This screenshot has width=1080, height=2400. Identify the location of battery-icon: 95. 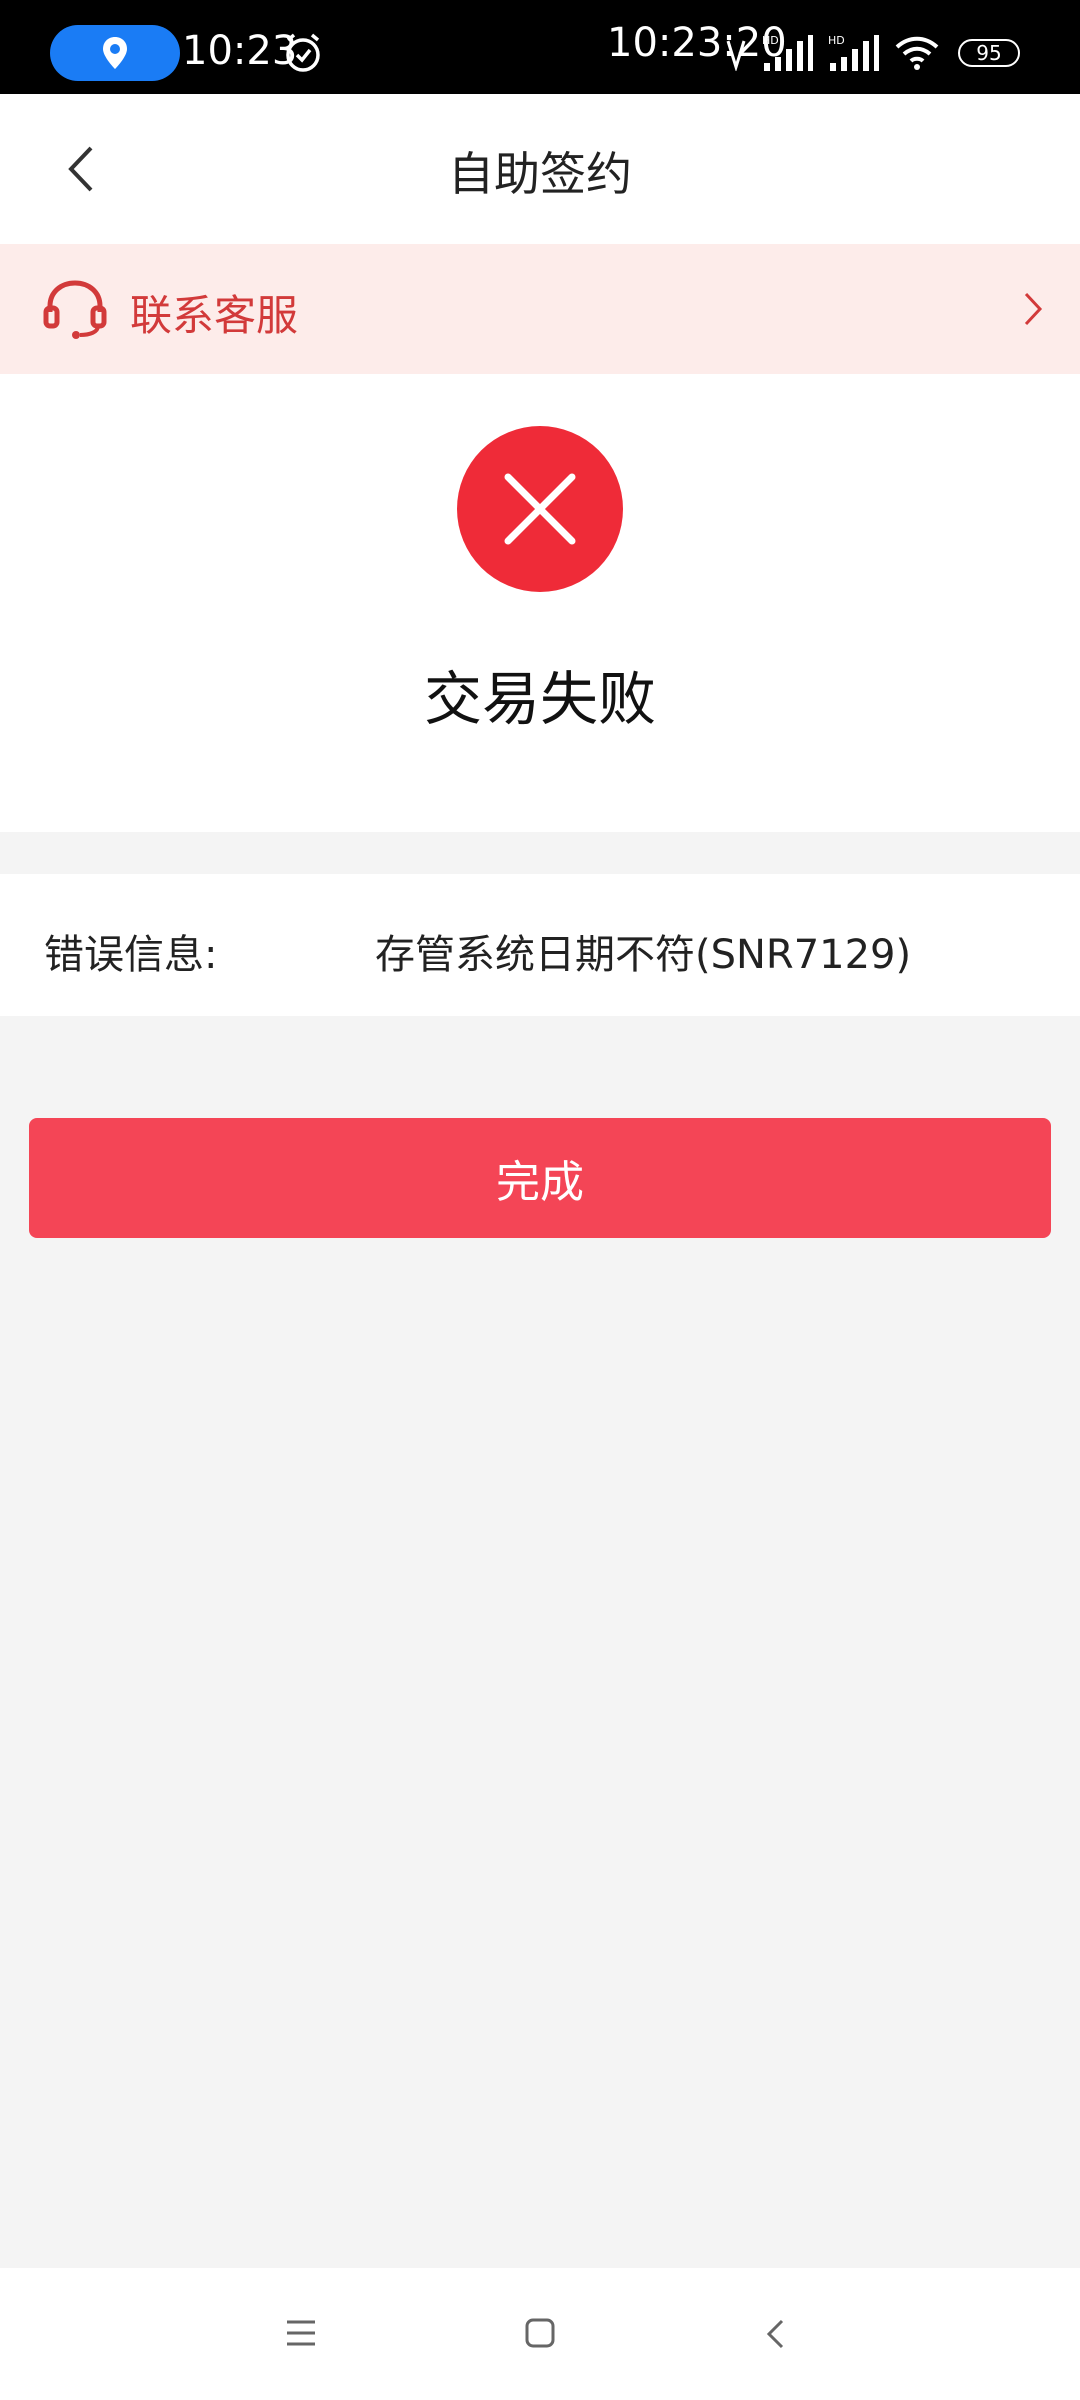
(989, 53).